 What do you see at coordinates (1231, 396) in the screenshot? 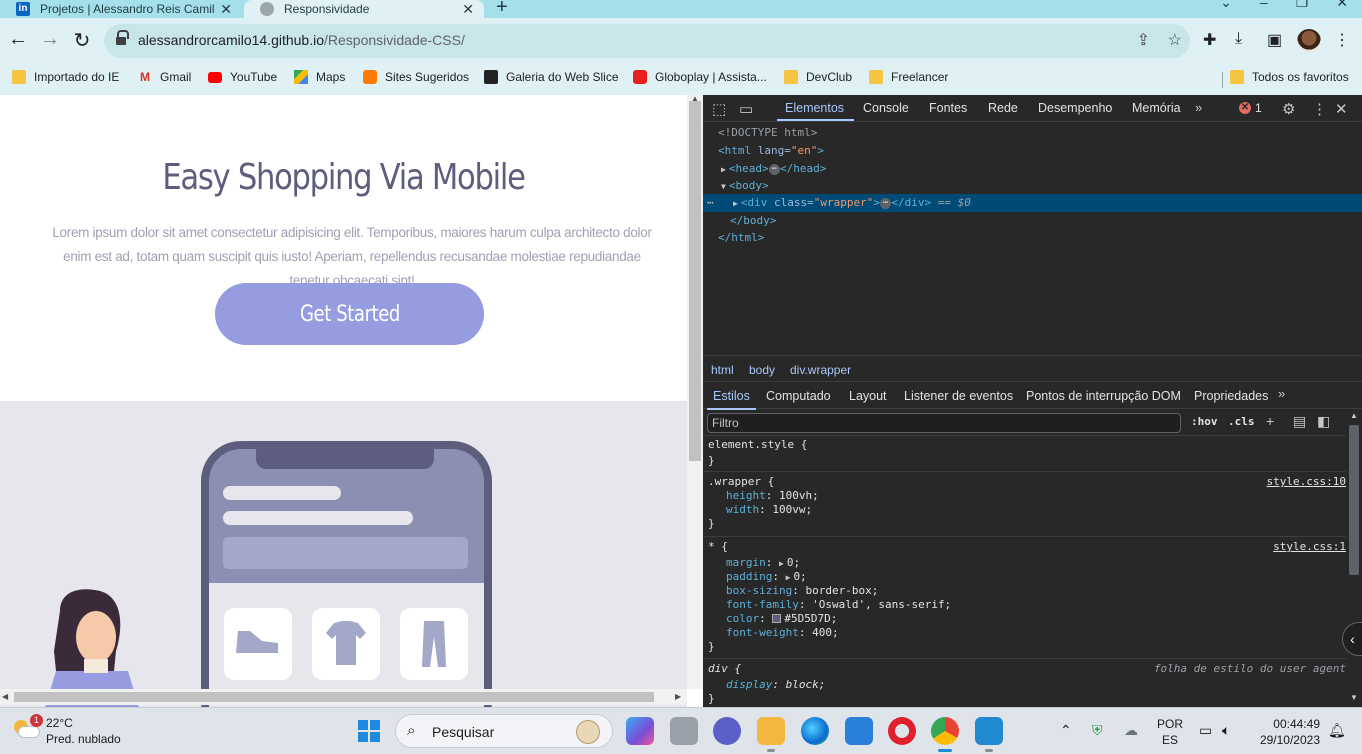
I see `tab-propriedades: Propriedades` at bounding box center [1231, 396].